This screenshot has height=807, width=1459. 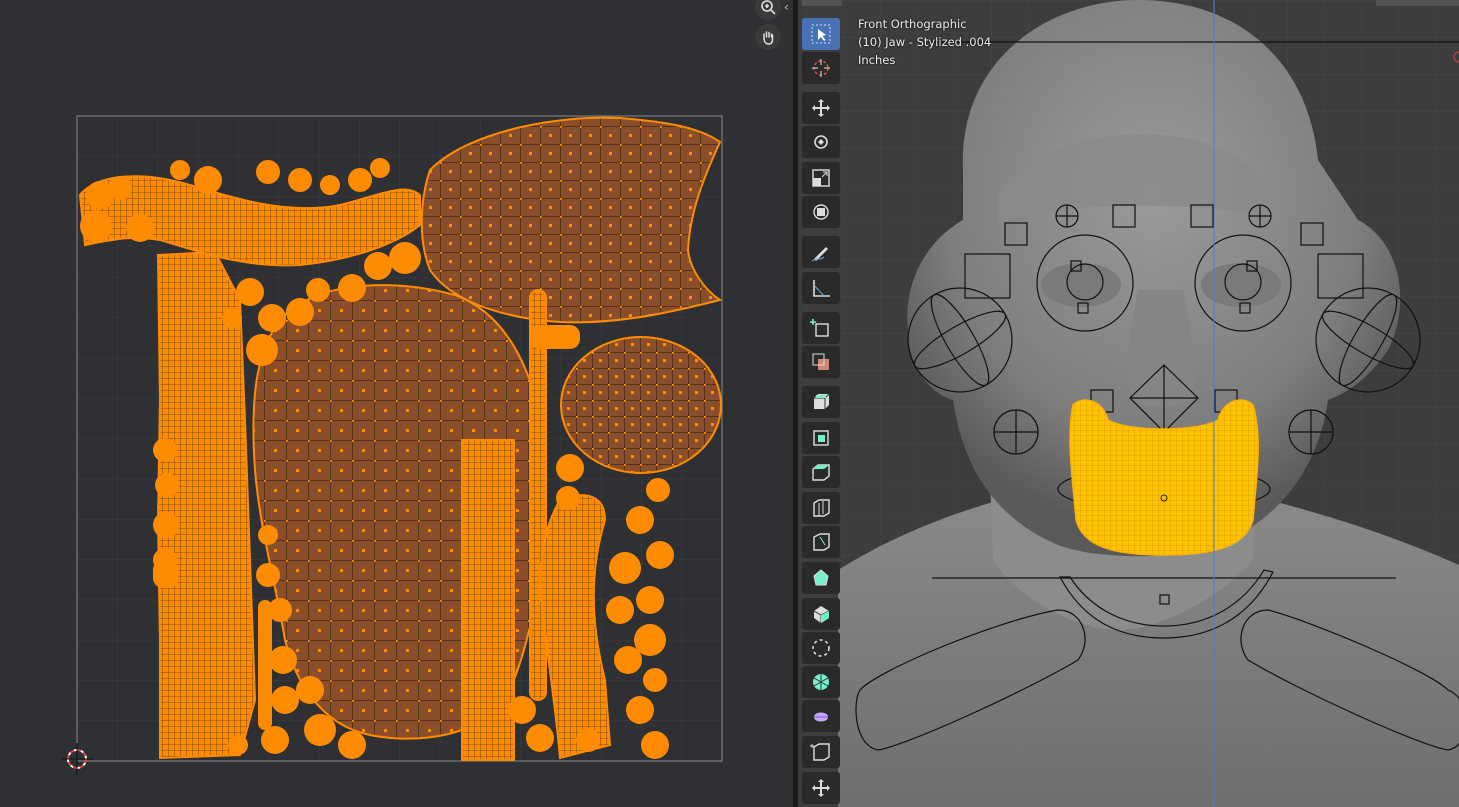 What do you see at coordinates (821, 788) in the screenshot?
I see `move-to-icon` at bounding box center [821, 788].